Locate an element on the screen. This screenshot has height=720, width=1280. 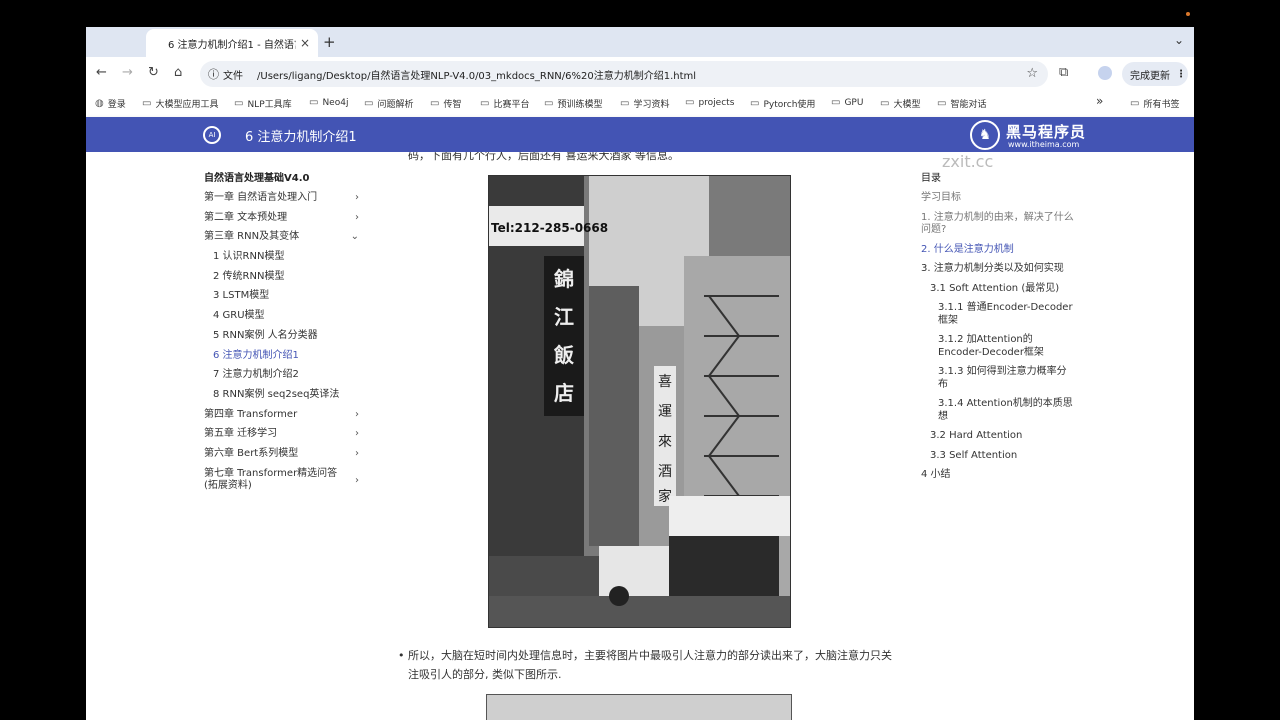
site-header: AI 6 注意力机制介绍1 ♞ 黑马程序员 www.itheima.com is located at coordinates (640, 134).